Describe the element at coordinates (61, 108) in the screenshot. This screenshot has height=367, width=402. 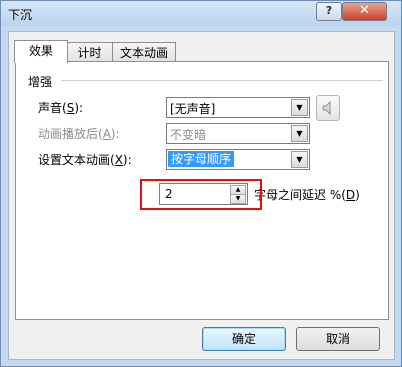
I see `sound-label: 声音(S):` at that location.